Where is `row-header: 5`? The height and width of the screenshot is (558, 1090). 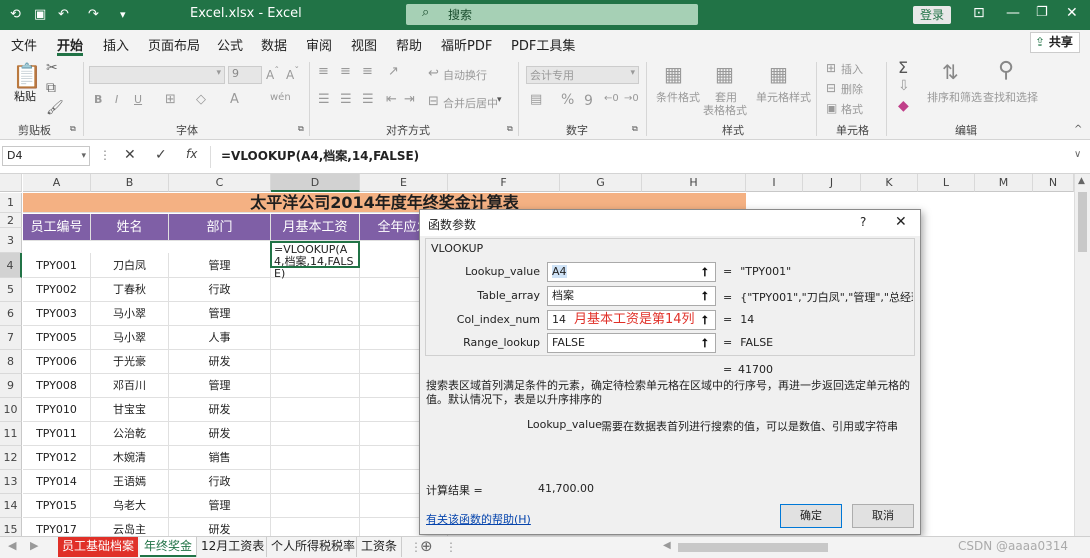
row-header: 5 is located at coordinates (11, 290).